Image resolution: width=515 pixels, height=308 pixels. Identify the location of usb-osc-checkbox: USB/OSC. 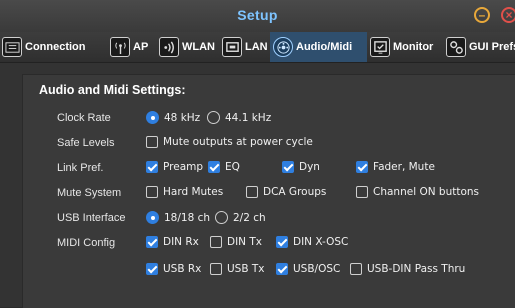
(308, 269).